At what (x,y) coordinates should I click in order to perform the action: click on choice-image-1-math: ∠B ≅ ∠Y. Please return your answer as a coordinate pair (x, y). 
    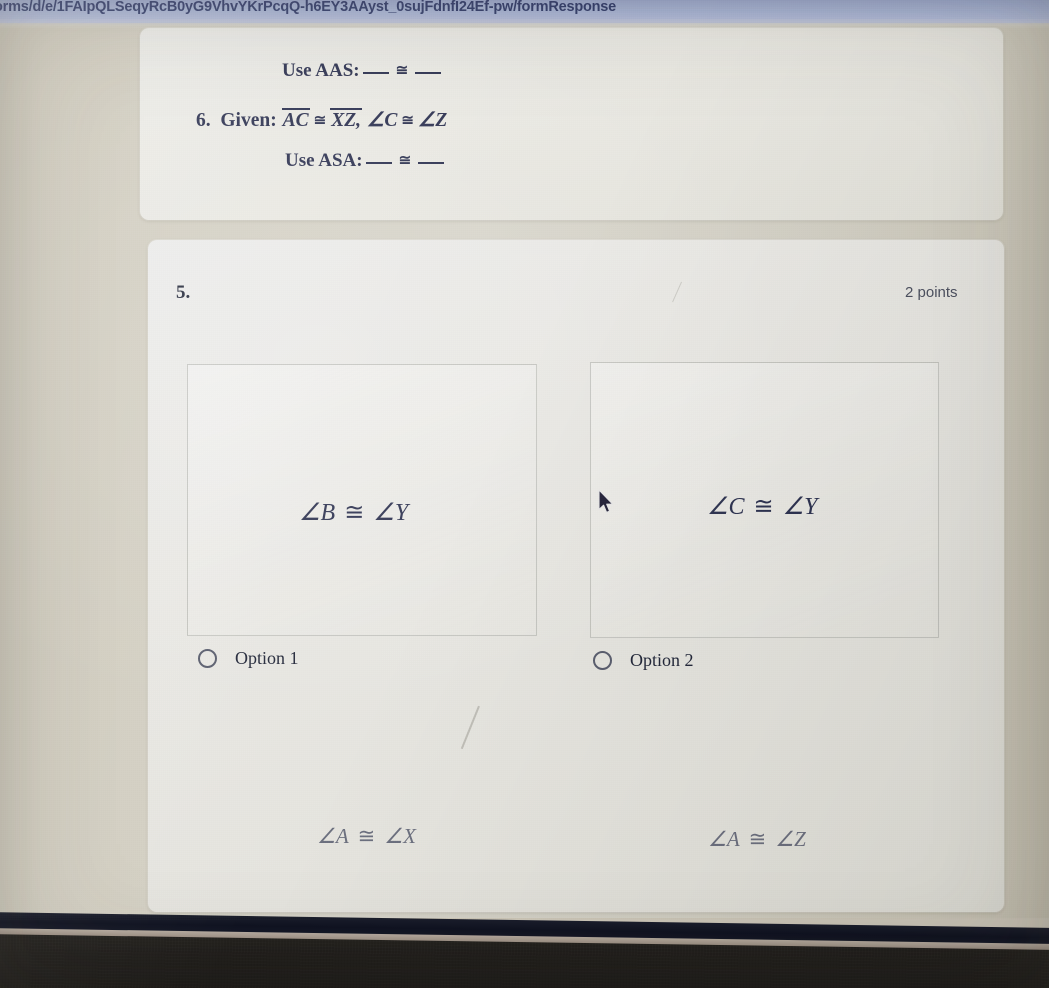
    Looking at the image, I should click on (353, 512).